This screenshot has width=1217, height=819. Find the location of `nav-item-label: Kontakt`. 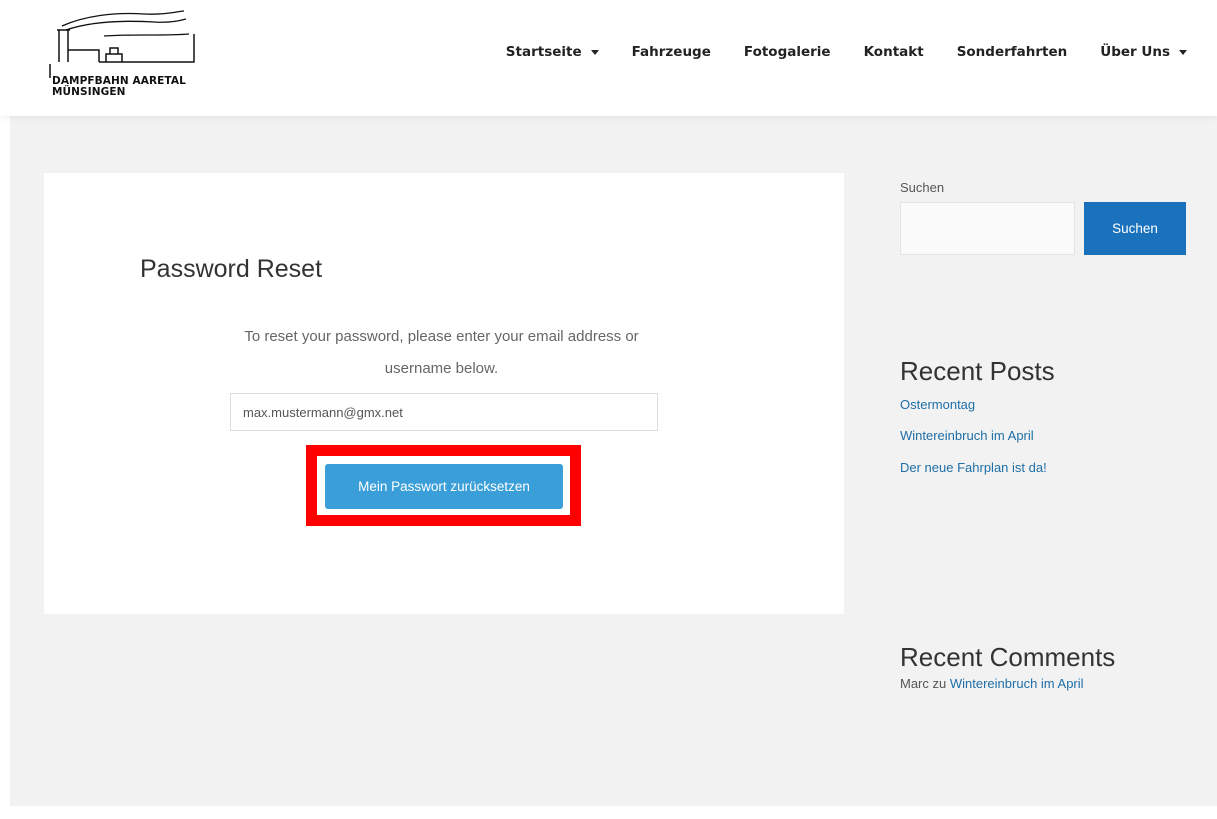

nav-item-label: Kontakt is located at coordinates (893, 52).